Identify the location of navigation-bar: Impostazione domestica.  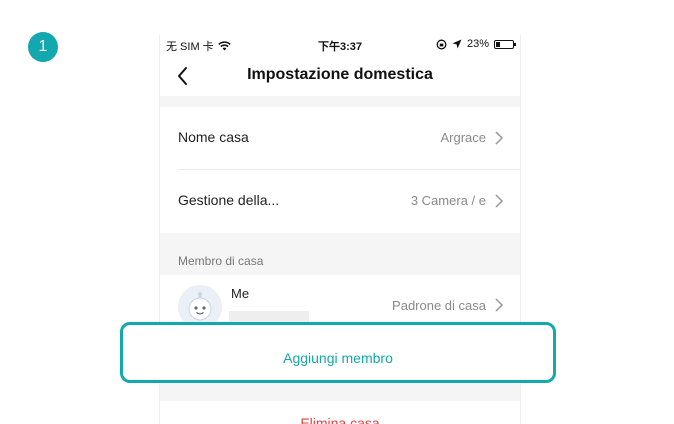
(340, 76).